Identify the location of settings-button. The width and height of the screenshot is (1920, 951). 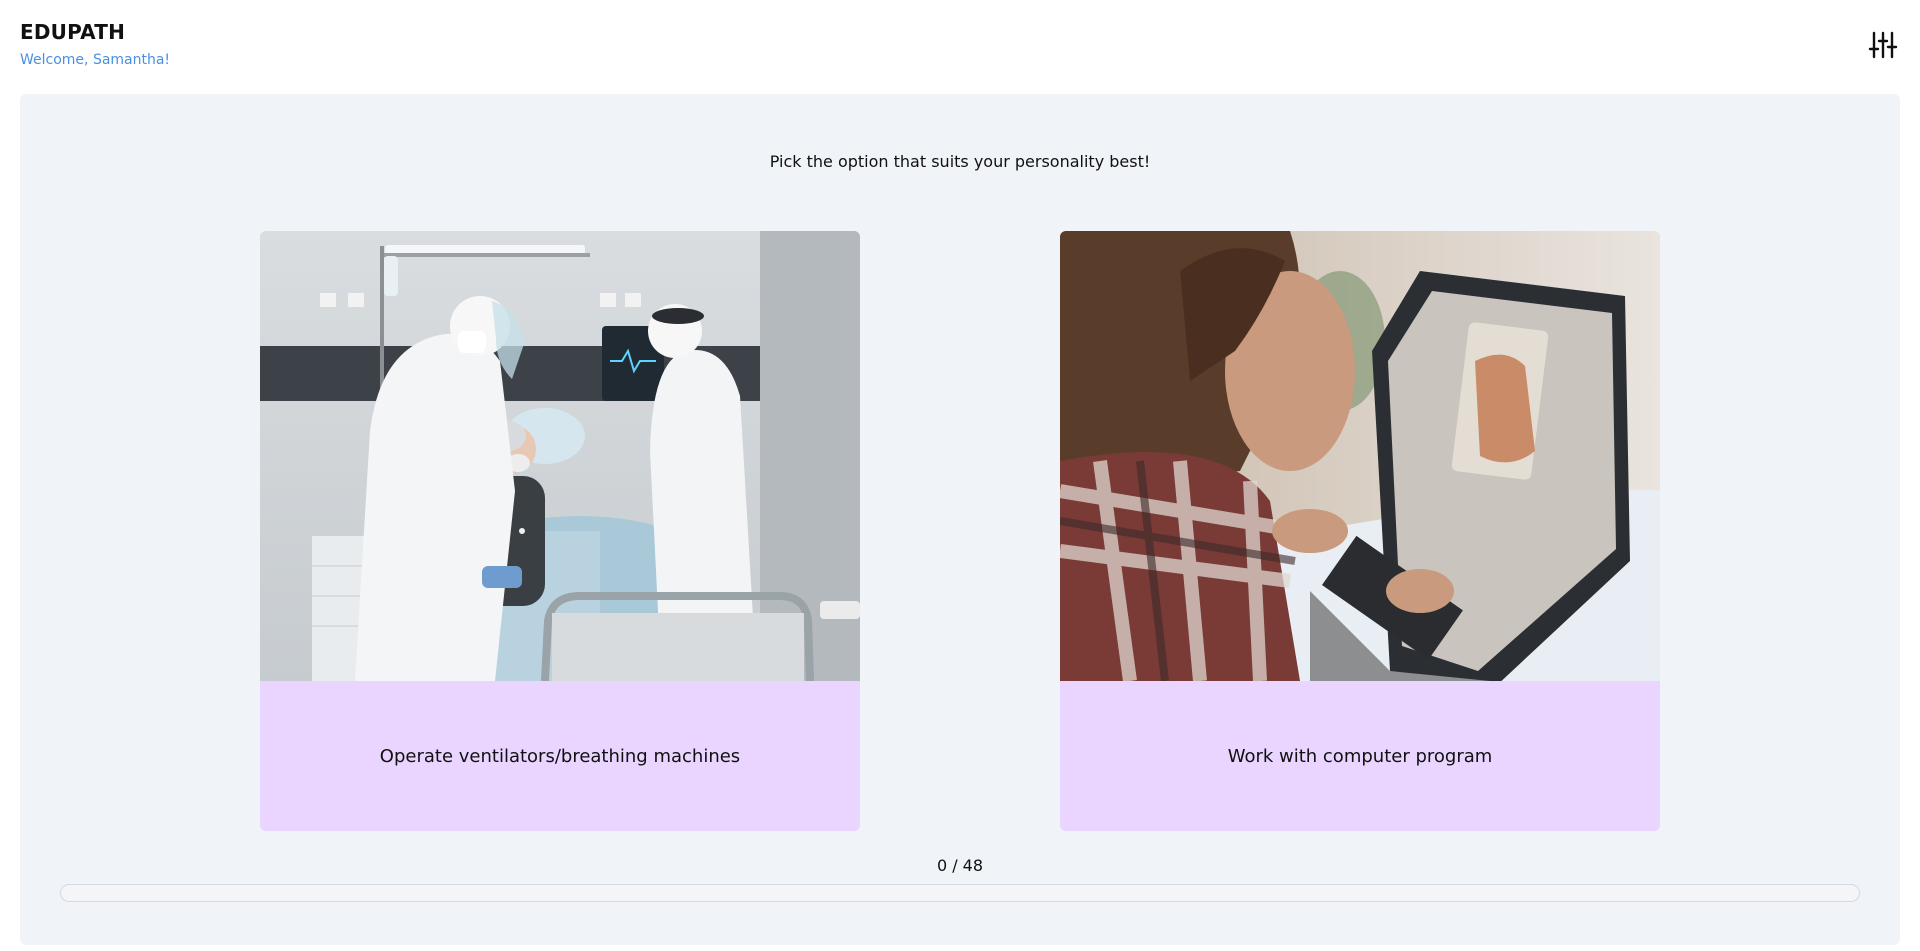
(1883, 45).